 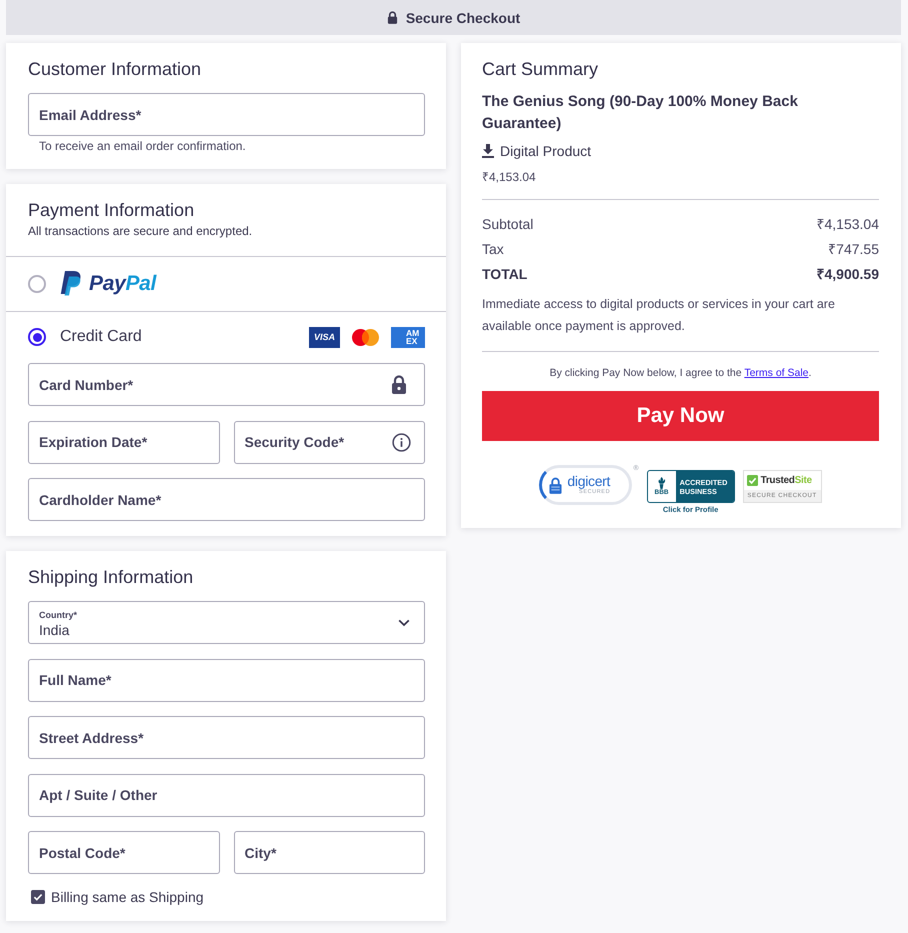 I want to click on download-icon, so click(x=488, y=151).